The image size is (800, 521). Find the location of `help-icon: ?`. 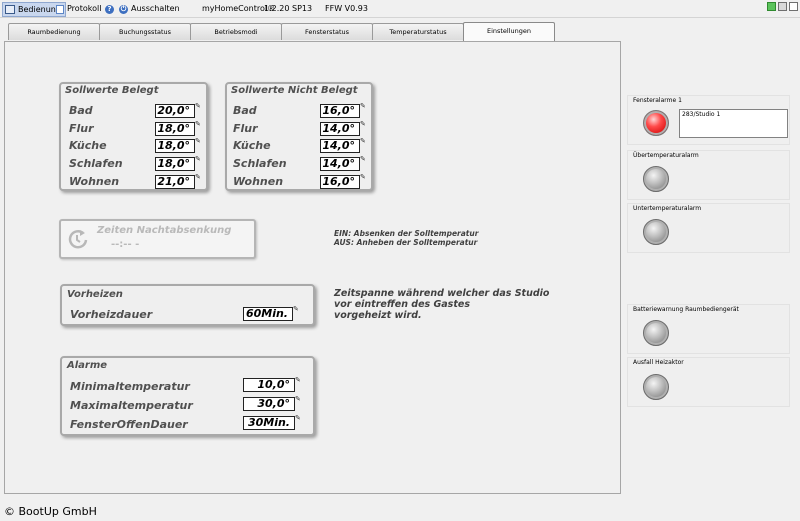

help-icon: ? is located at coordinates (109, 9).